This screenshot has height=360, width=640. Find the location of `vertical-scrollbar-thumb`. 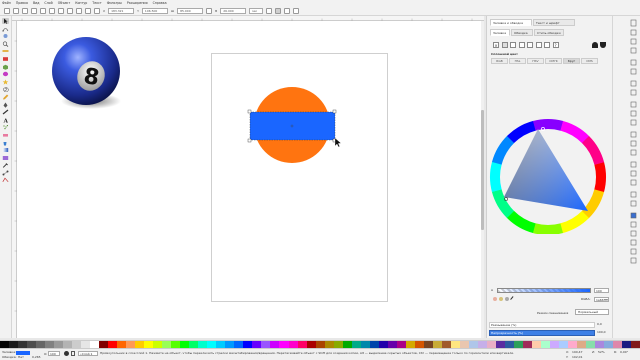

vertical-scrollbar-thumb is located at coordinates (482, 170).